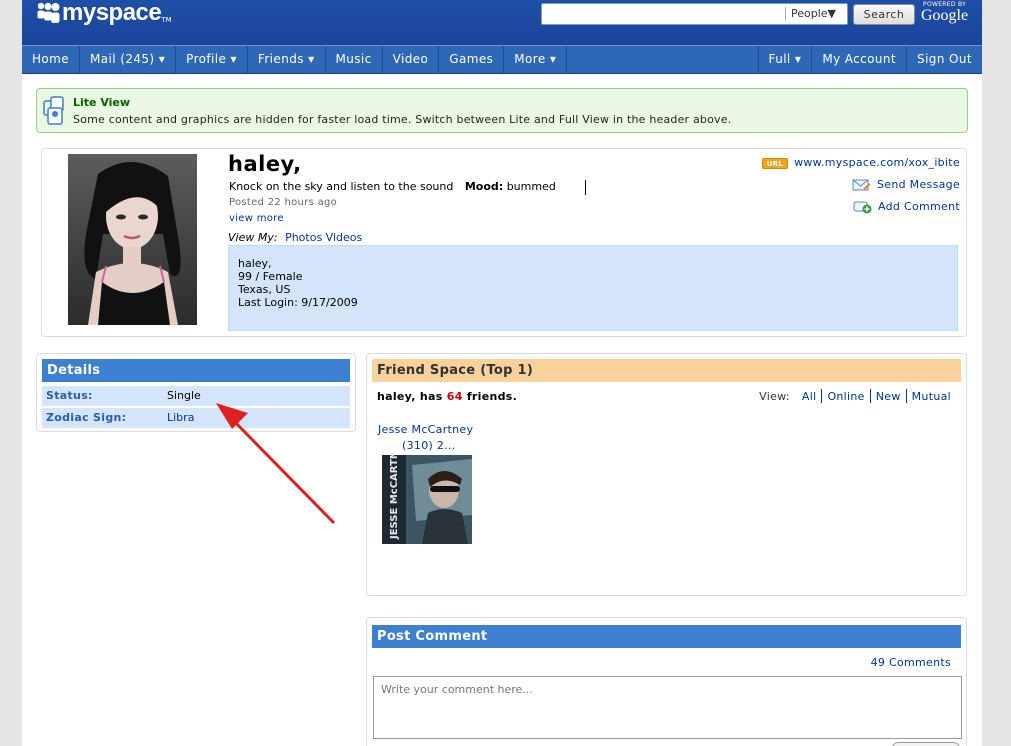  I want to click on myspace-logo: myspace TM, so click(104, 13).